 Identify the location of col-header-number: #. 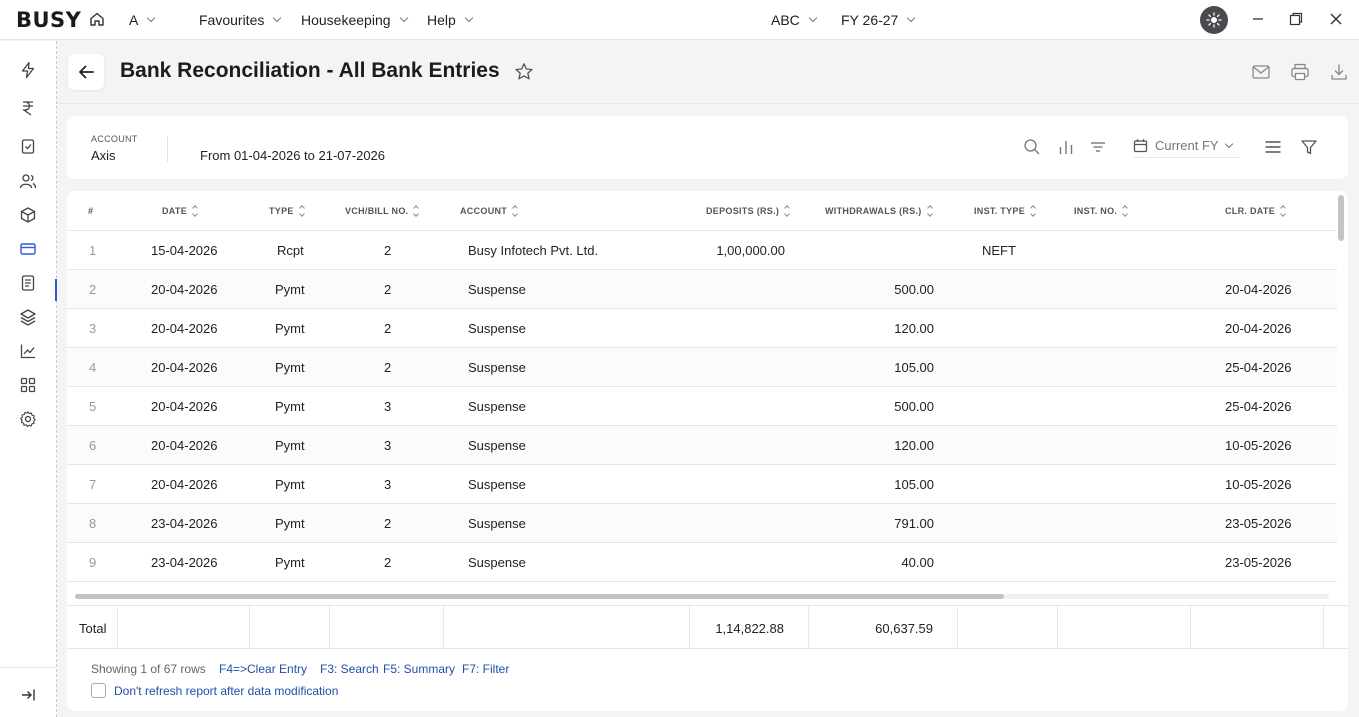
(90, 211).